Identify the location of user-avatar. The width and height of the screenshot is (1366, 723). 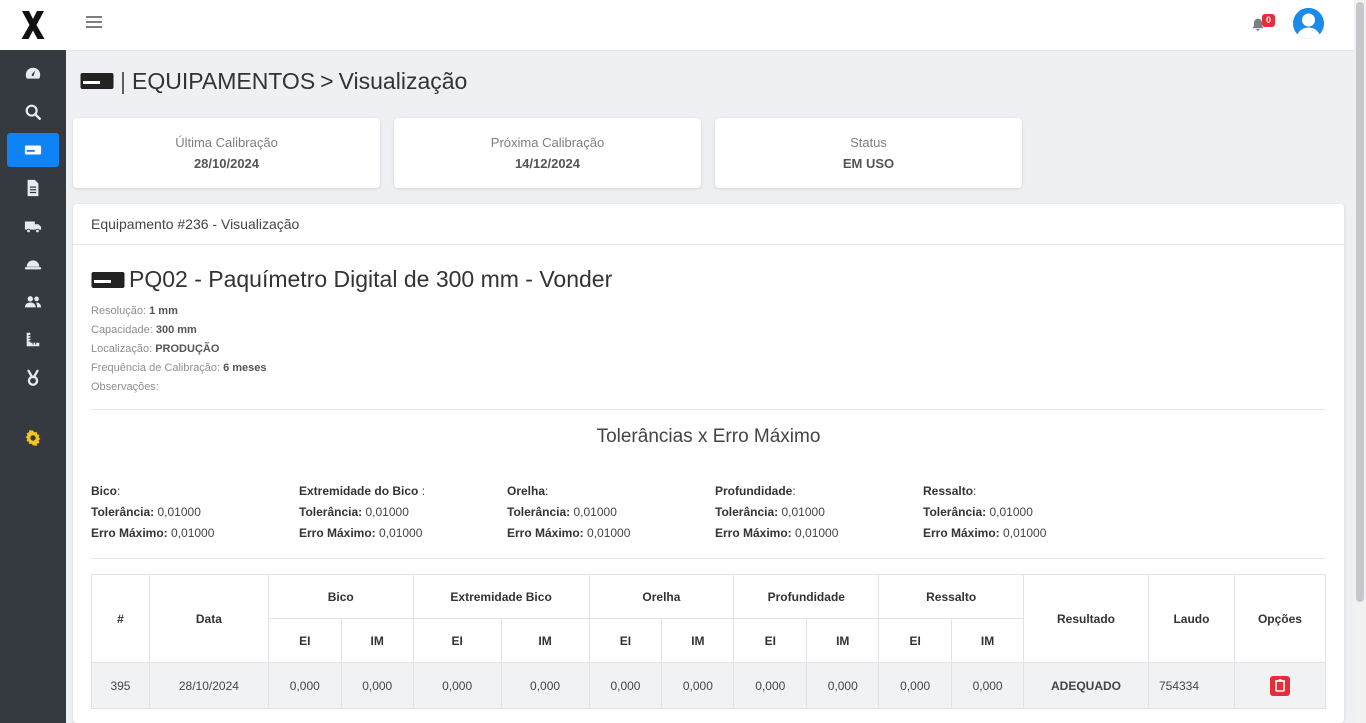
(1308, 23).